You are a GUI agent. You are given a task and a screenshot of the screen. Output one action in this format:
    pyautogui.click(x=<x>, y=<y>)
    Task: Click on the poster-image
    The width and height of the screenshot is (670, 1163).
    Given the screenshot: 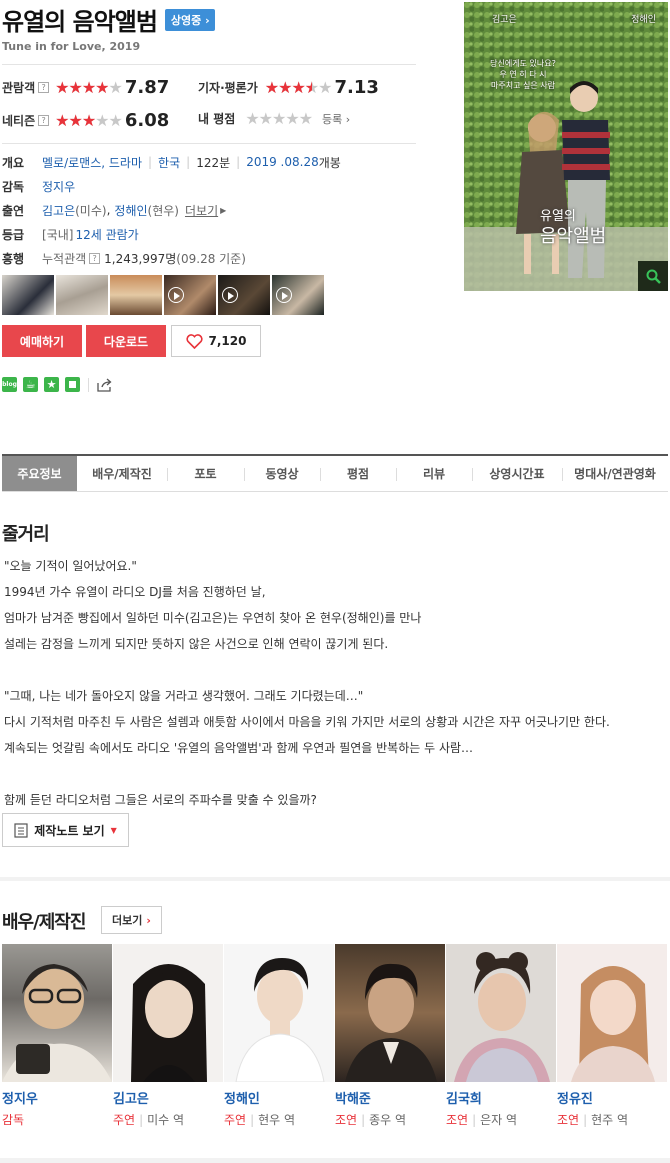 What is the action you would take?
    pyautogui.click(x=566, y=146)
    